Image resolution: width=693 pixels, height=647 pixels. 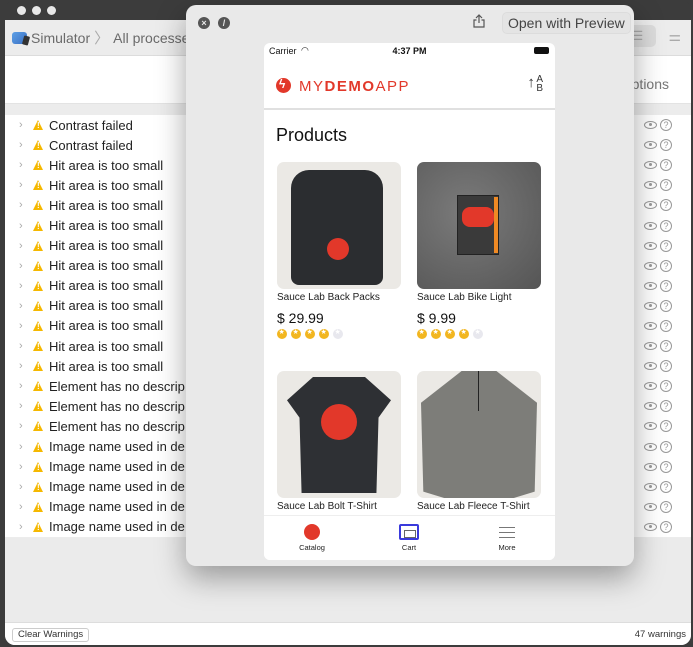 What do you see at coordinates (60, 38) in the screenshot?
I see `breadcrumb-simulator: Simulator` at bounding box center [60, 38].